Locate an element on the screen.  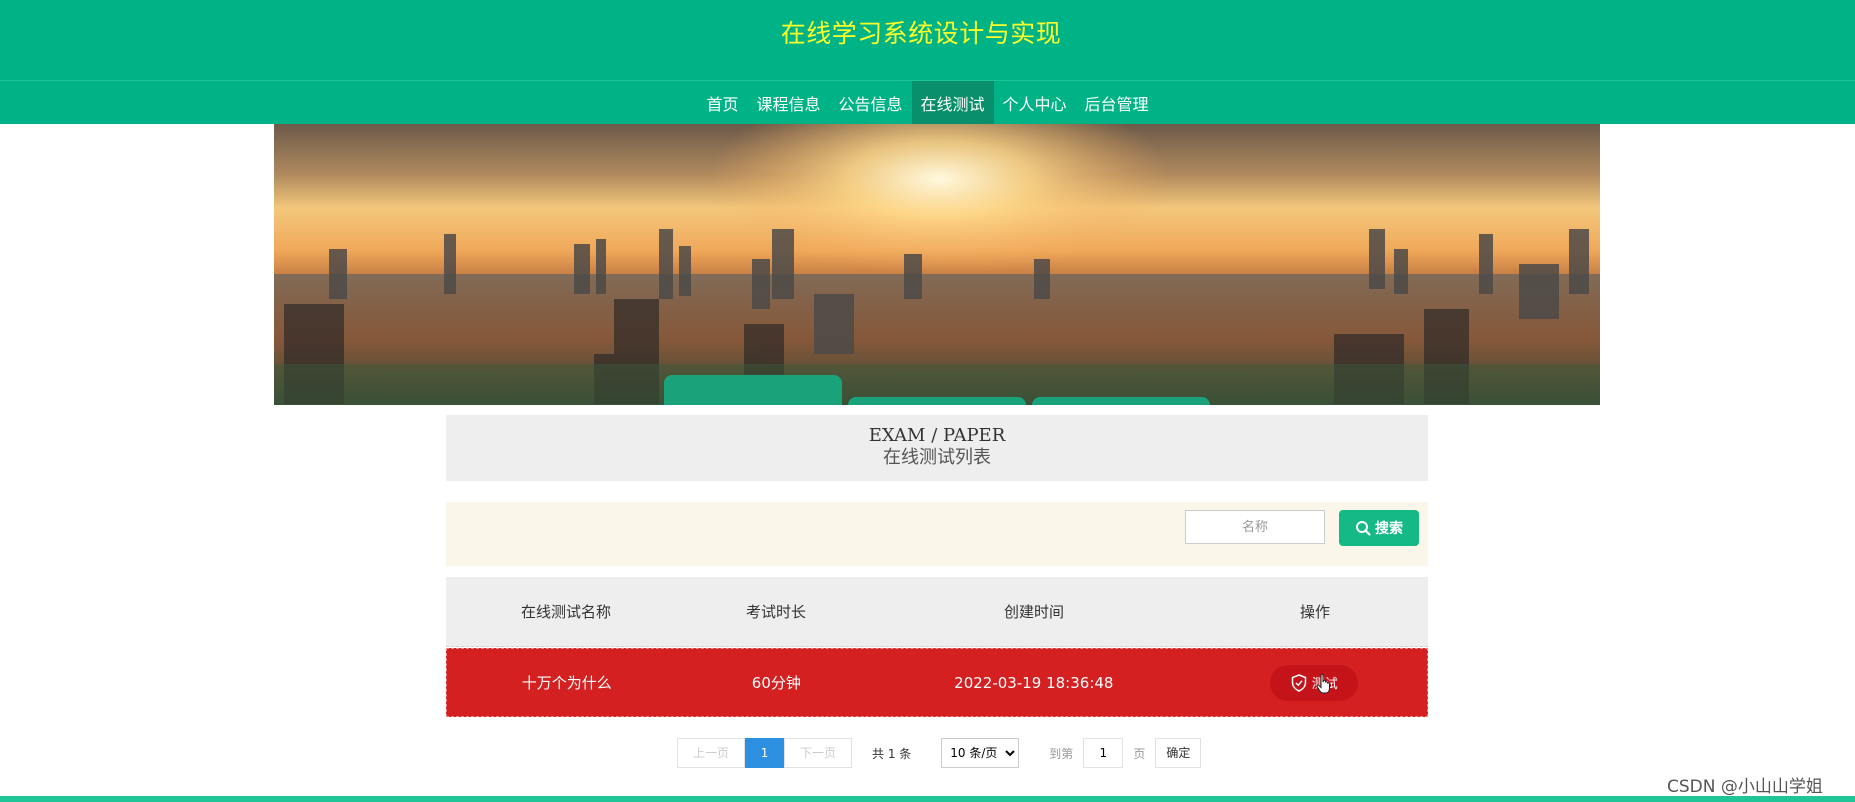
site-title: 在线学习系统设计与实现 is located at coordinates (921, 33).